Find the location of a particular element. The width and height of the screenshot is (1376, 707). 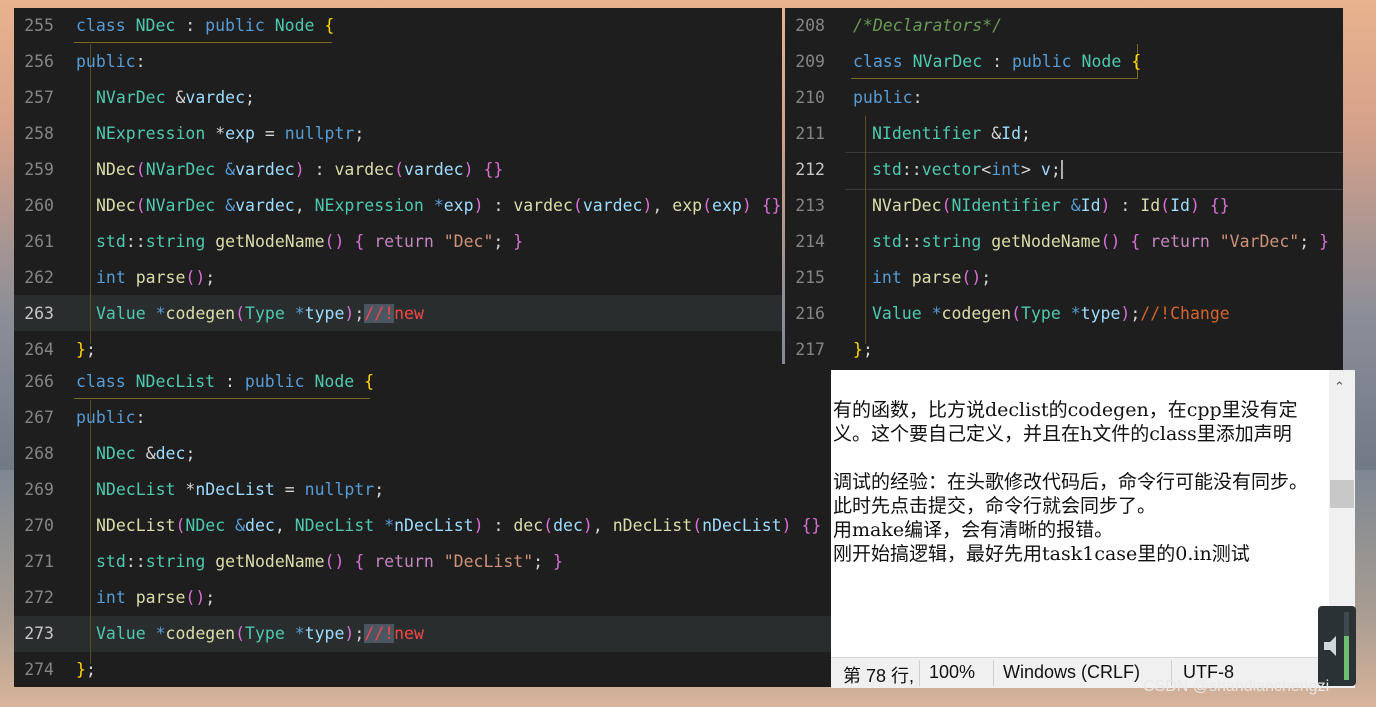

line-number: 258 is located at coordinates (39, 133).